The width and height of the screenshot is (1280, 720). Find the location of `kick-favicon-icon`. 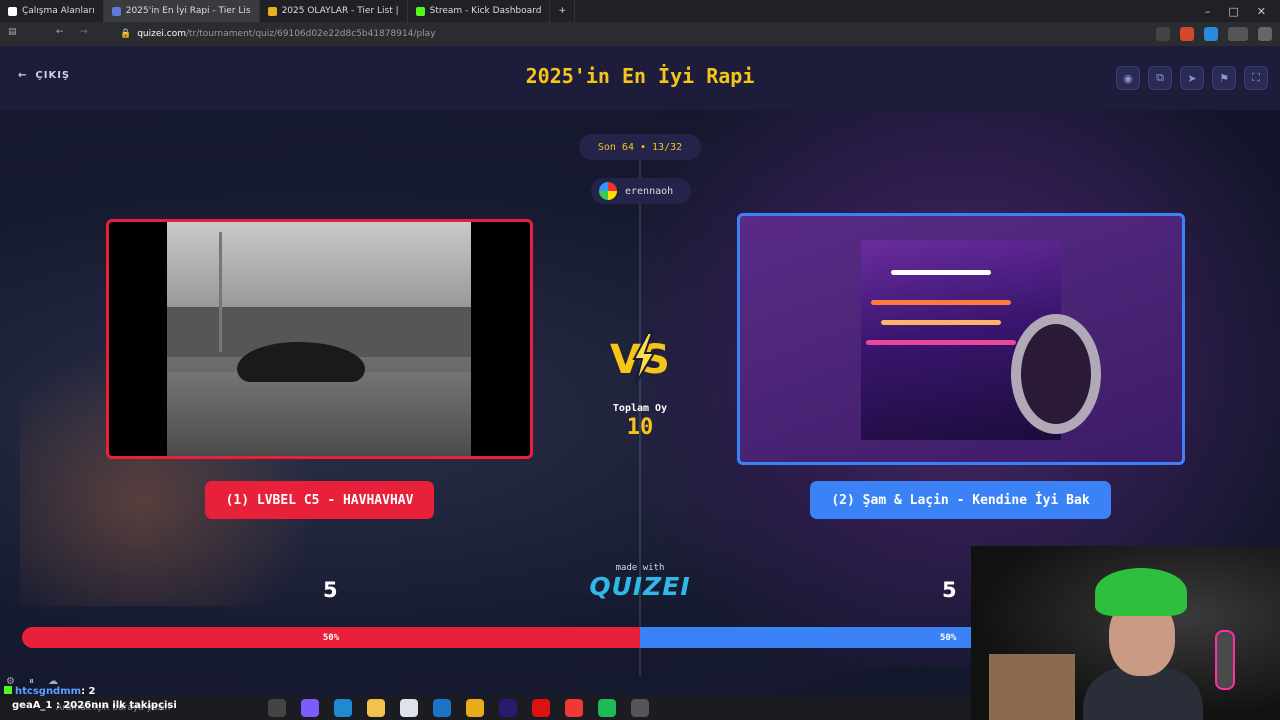

kick-favicon-icon is located at coordinates (420, 11).